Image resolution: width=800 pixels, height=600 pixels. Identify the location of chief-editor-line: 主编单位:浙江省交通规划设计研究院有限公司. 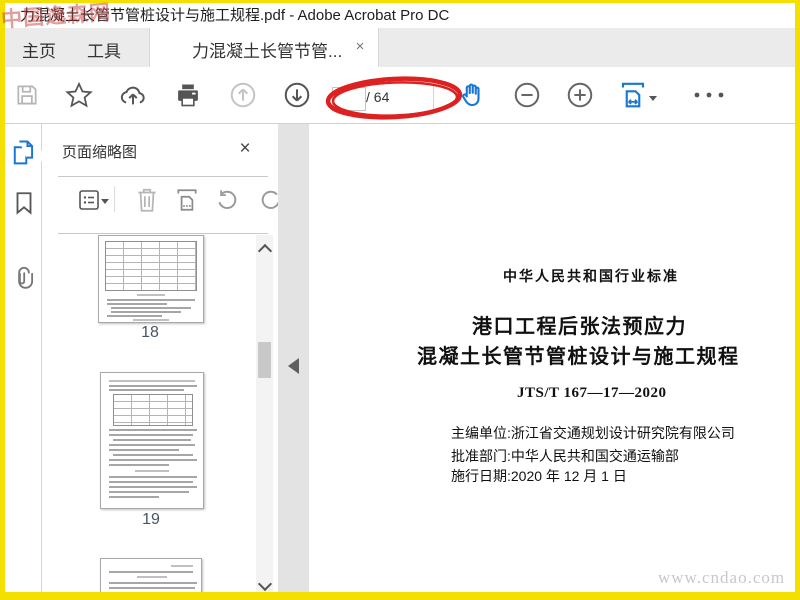
(593, 433).